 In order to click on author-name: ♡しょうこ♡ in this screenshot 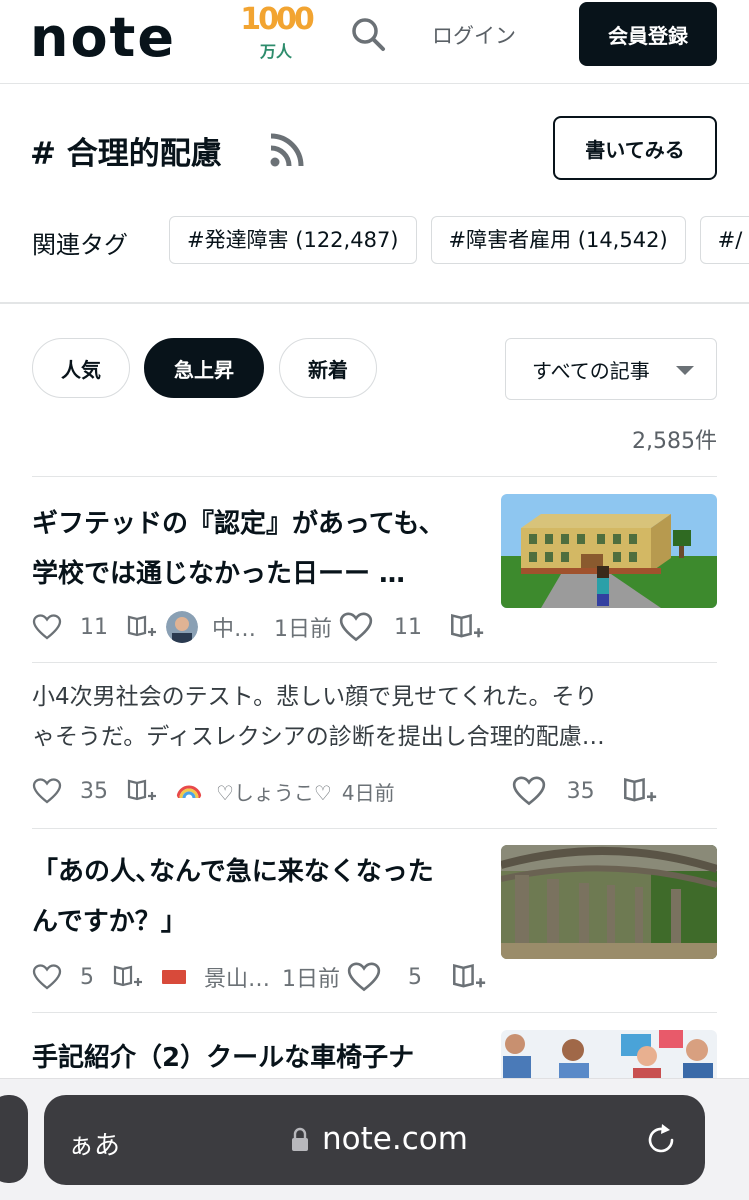, I will do `click(274, 791)`.